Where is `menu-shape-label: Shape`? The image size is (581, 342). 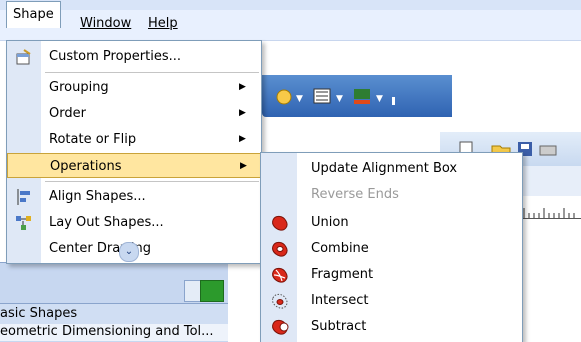 menu-shape-label: Shape is located at coordinates (33, 14).